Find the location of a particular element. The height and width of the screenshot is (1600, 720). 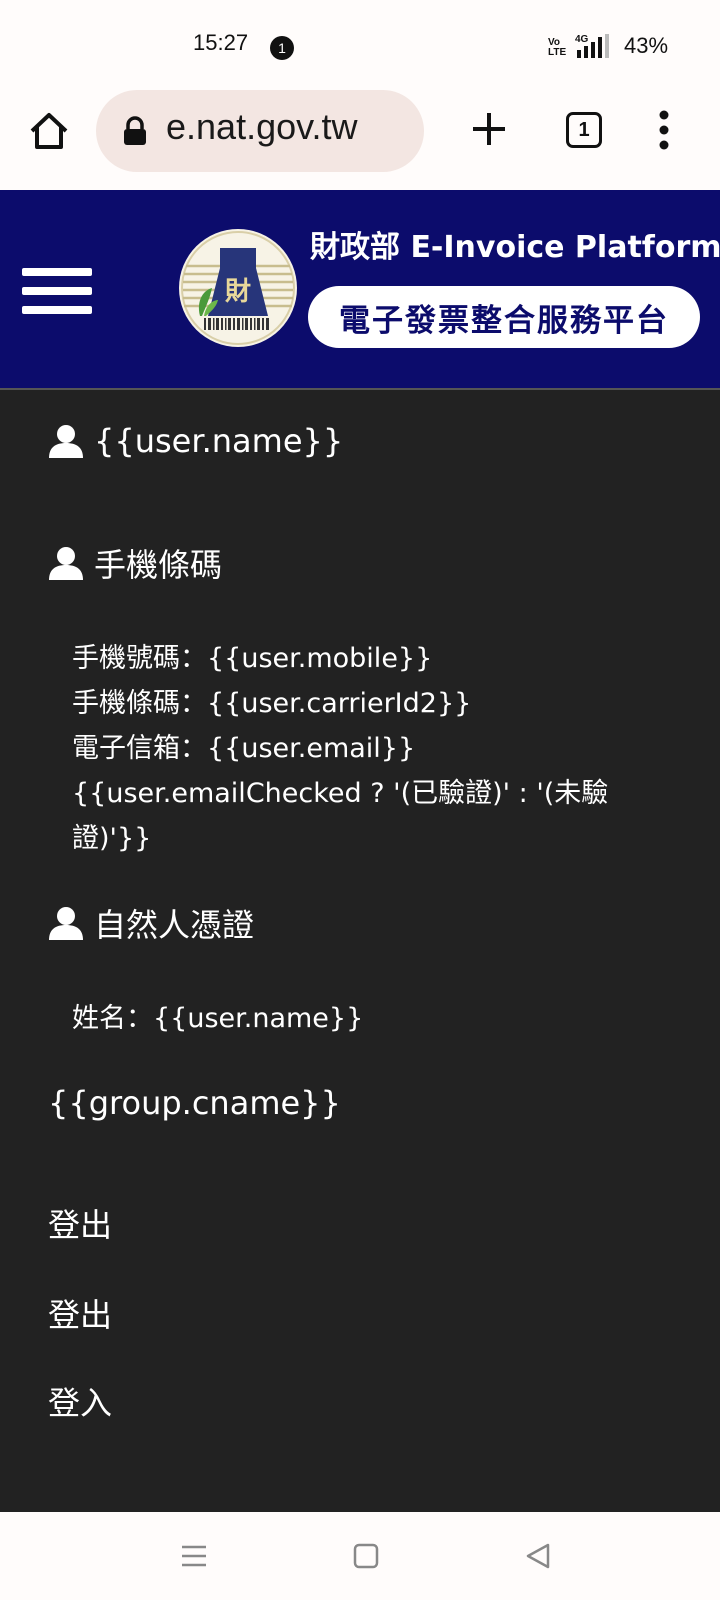

menu-group-name: {{group.cname}} is located at coordinates (194, 1103).